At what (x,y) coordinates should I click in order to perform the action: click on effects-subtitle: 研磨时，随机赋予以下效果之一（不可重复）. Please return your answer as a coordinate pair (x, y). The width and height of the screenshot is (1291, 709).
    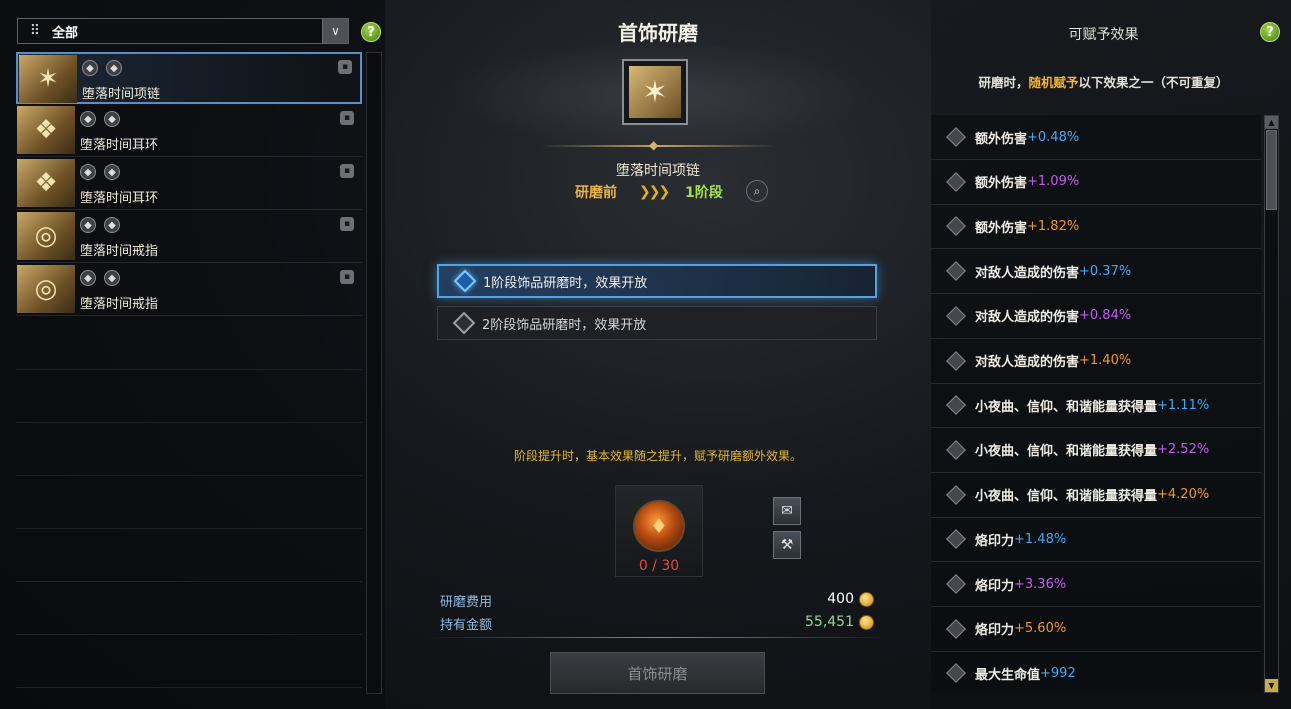
    Looking at the image, I should click on (1103, 81).